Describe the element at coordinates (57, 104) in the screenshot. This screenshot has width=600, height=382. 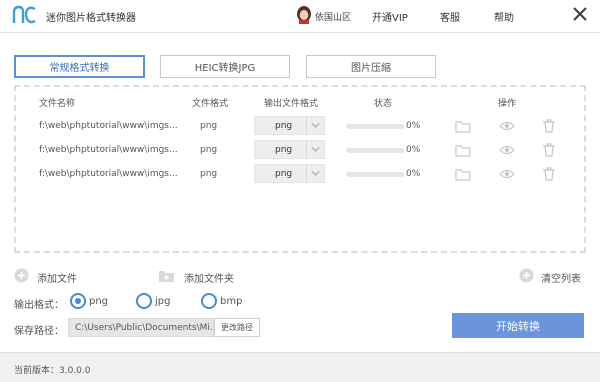
I see `header-file-name: 文件名称` at that location.